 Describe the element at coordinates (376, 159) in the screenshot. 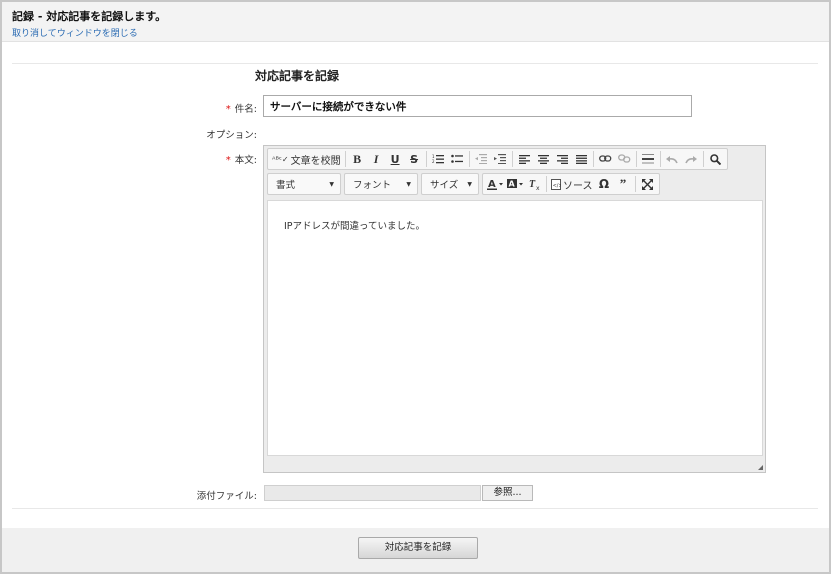

I see `italic-button: I` at that location.